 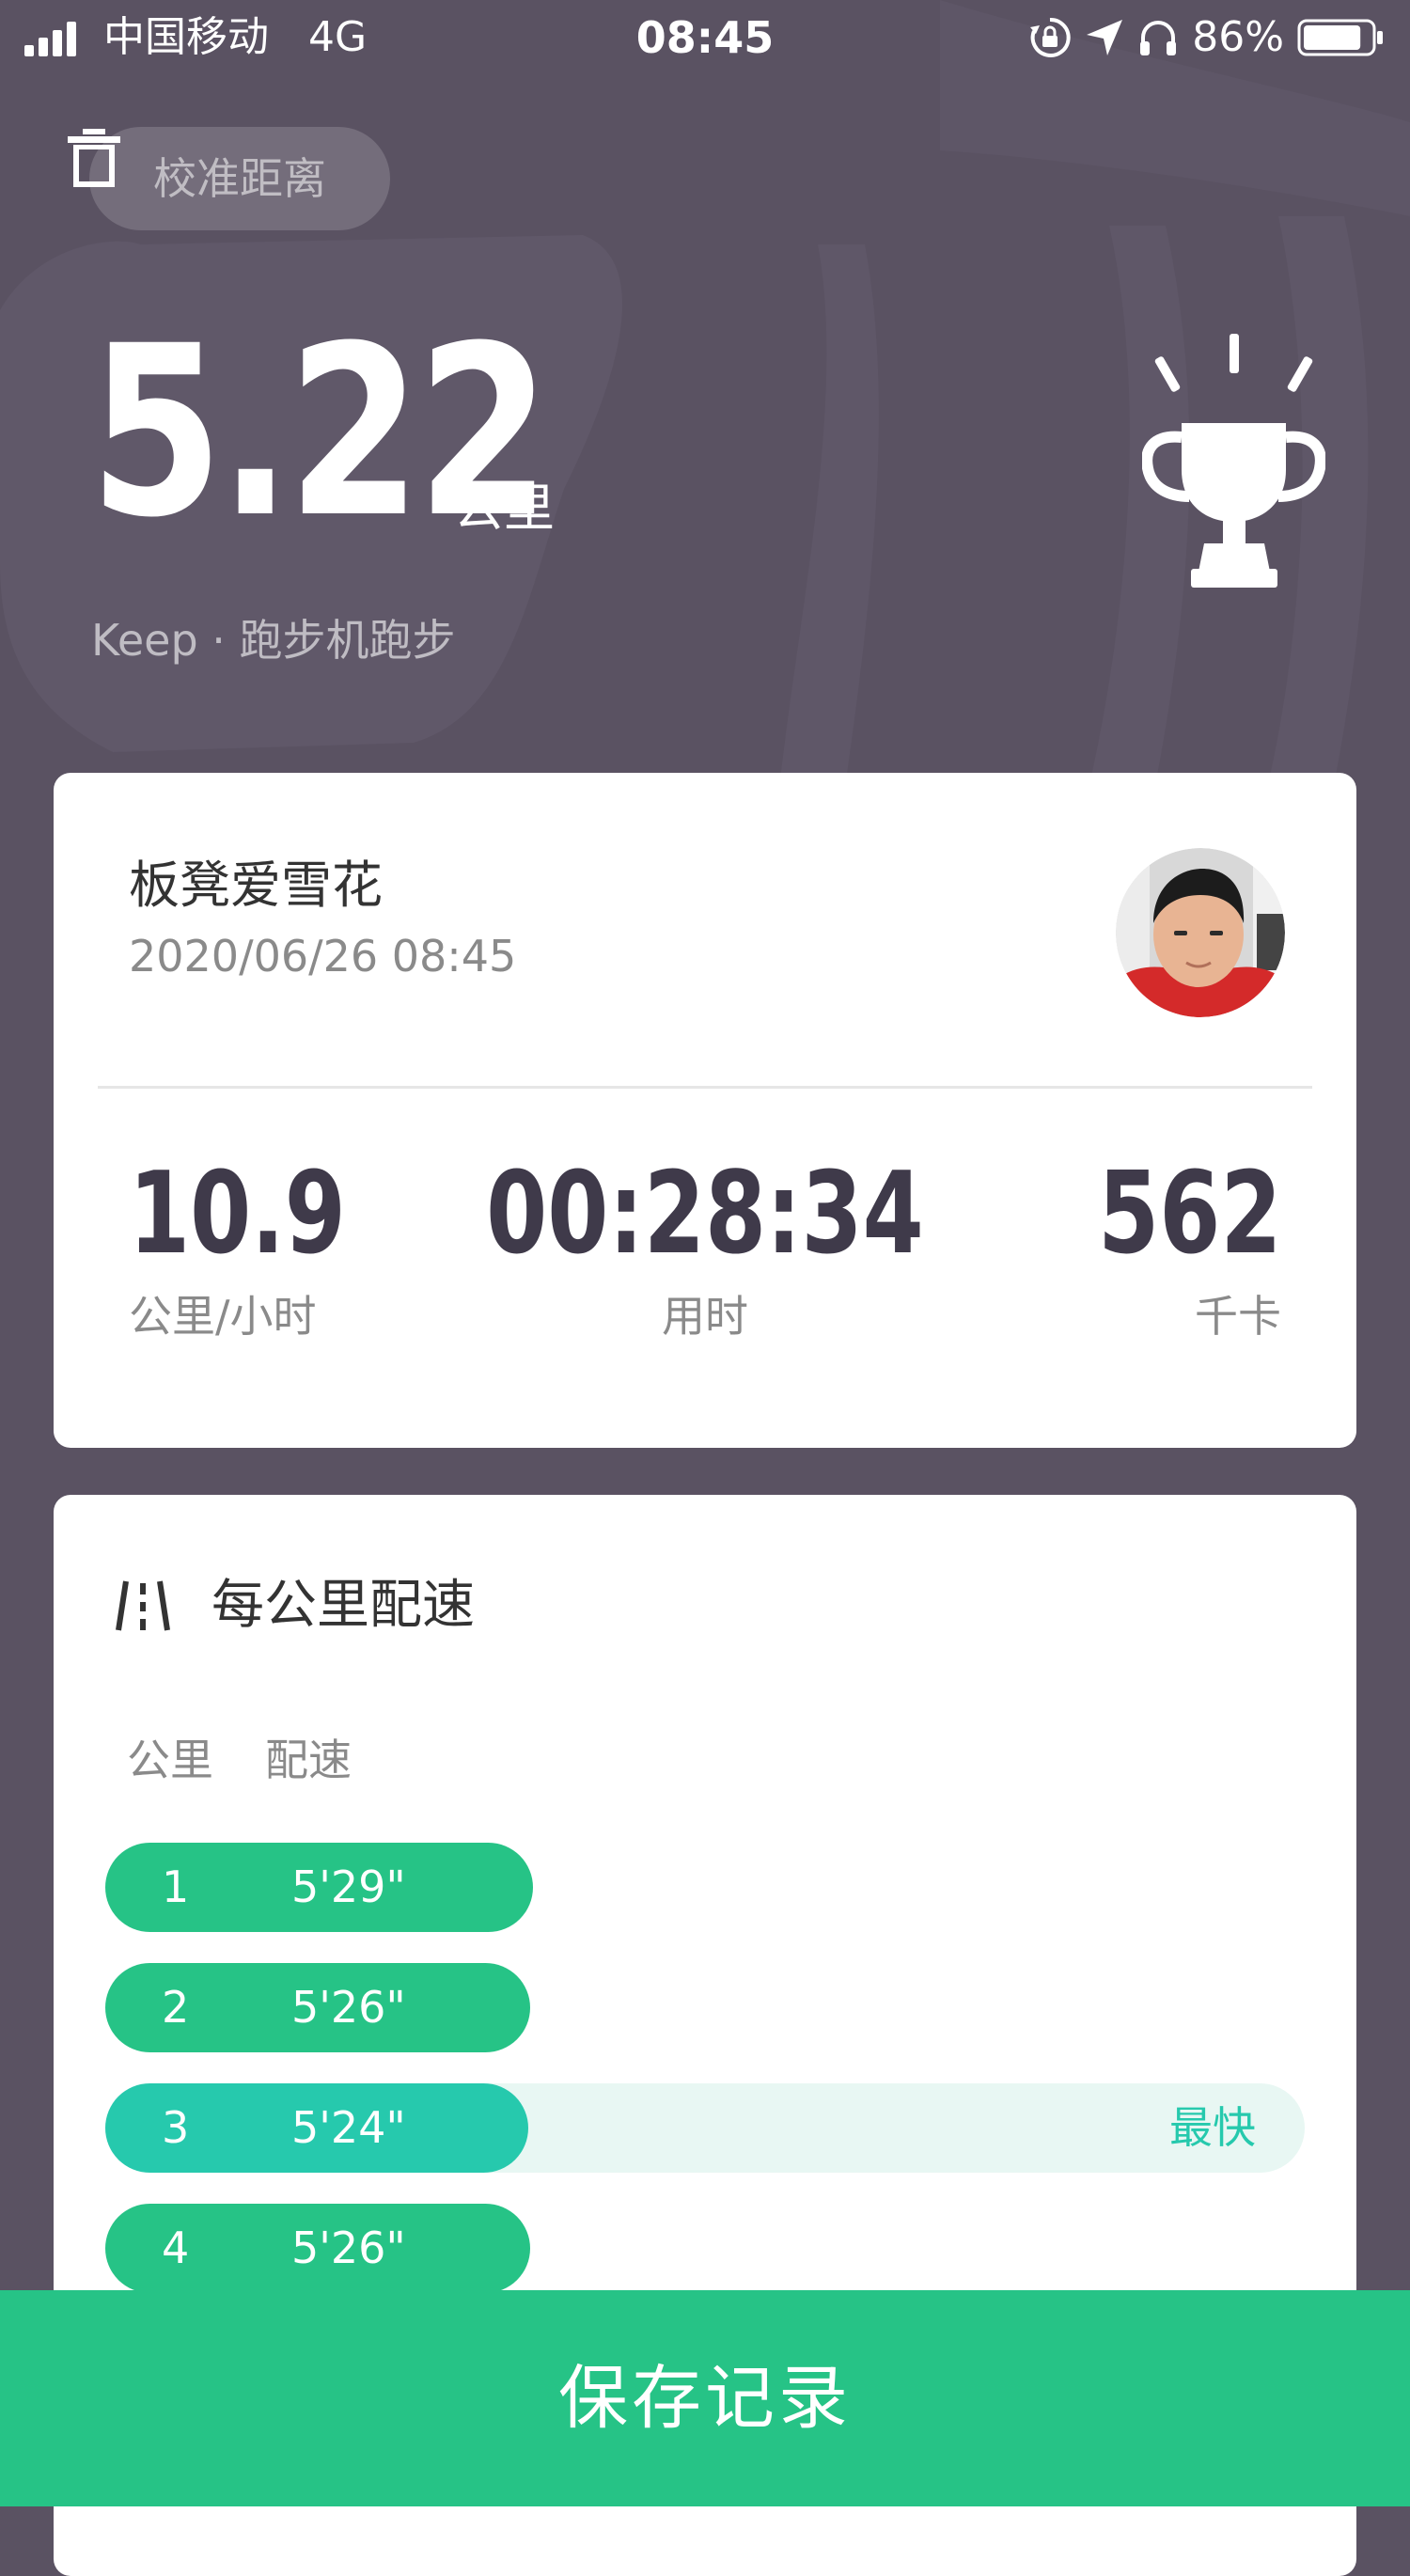 I want to click on pace-split-icon, so click(x=143, y=1606).